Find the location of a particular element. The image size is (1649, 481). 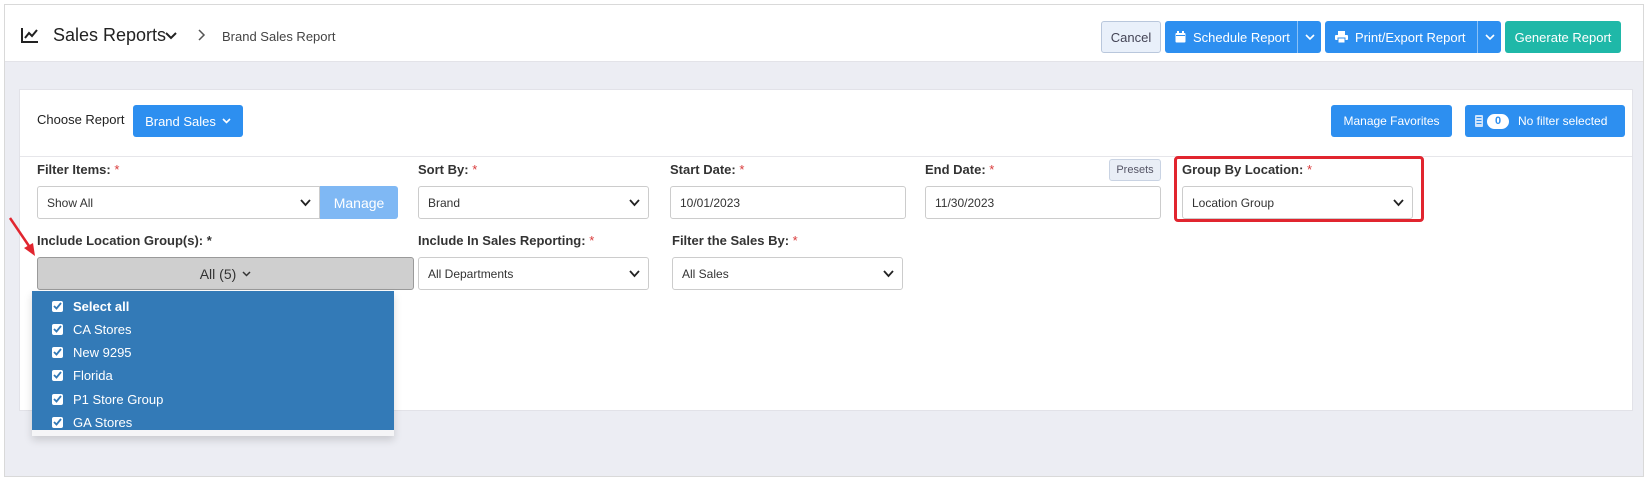

include-sales-value: All Departments is located at coordinates (471, 273).